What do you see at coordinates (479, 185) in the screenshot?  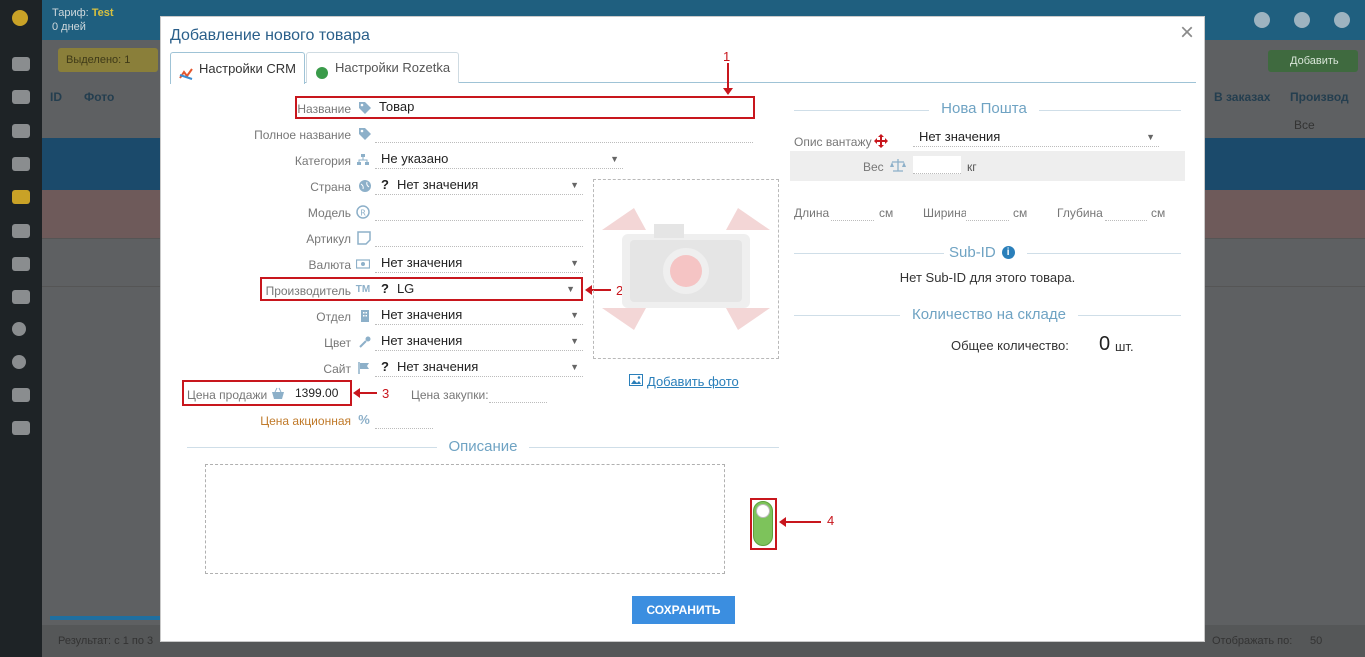 I see `country-select: ? Нет значения ▼` at bounding box center [479, 185].